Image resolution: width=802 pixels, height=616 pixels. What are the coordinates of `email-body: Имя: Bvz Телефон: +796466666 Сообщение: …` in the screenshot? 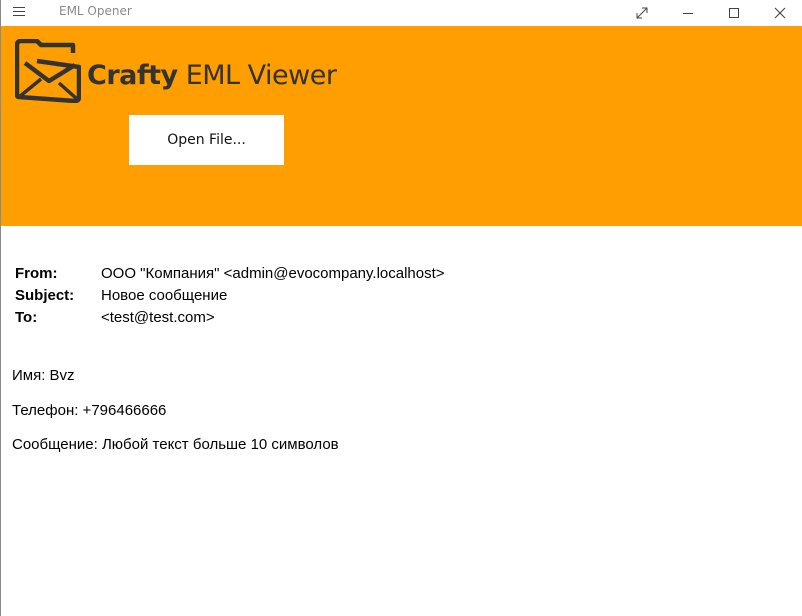 It's located at (175, 418).